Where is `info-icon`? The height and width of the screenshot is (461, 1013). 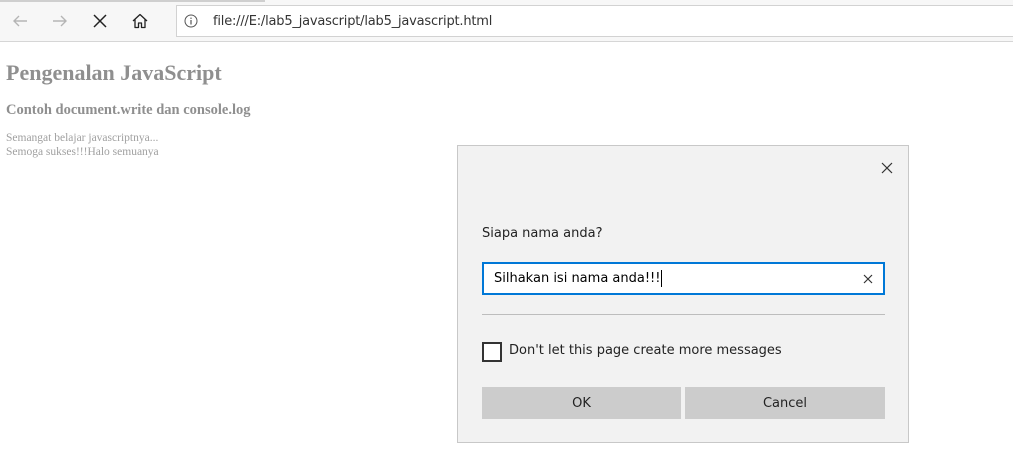 info-icon is located at coordinates (191, 21).